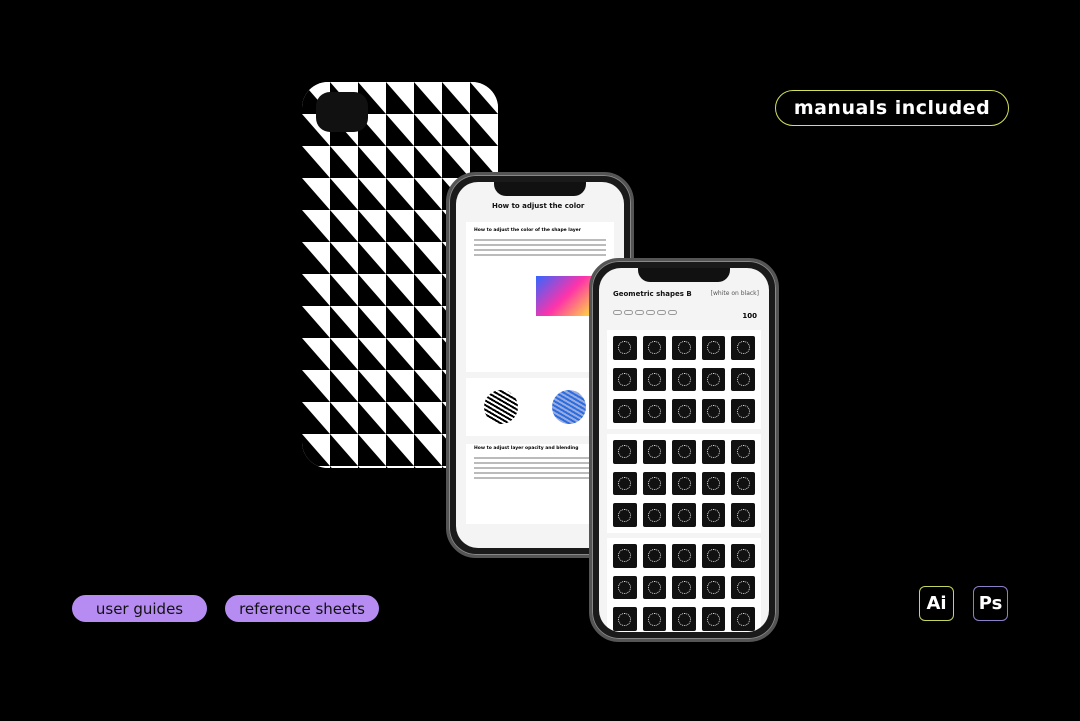 This screenshot has height=721, width=1080. What do you see at coordinates (645, 312) in the screenshot?
I see `format-chips` at bounding box center [645, 312].